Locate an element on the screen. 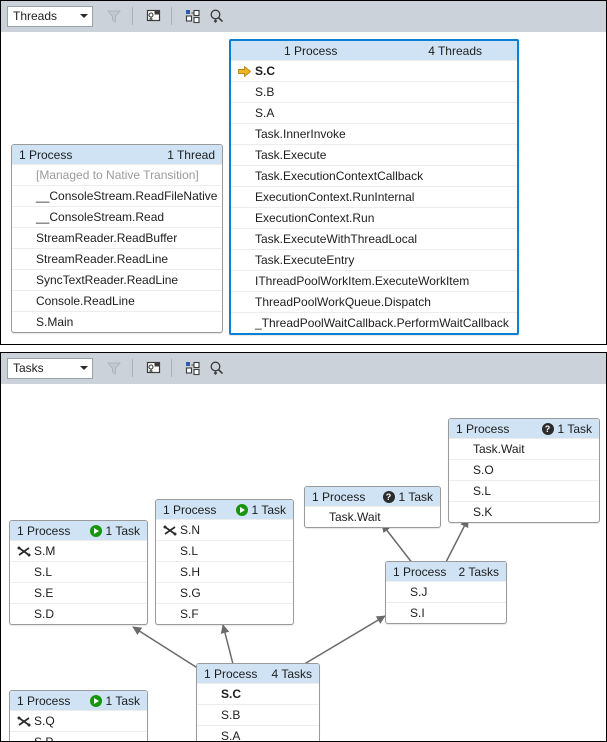 The image size is (607, 742). task-box-q: 1 Process 1 Task S.Q S.P is located at coordinates (78, 715).